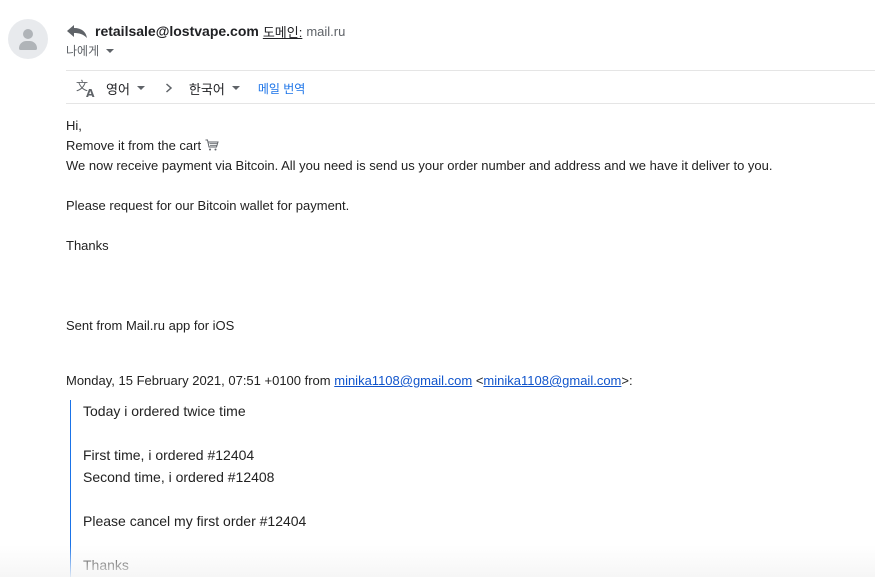 This screenshot has width=875, height=577. I want to click on message-line: Hi,, so click(74, 125).